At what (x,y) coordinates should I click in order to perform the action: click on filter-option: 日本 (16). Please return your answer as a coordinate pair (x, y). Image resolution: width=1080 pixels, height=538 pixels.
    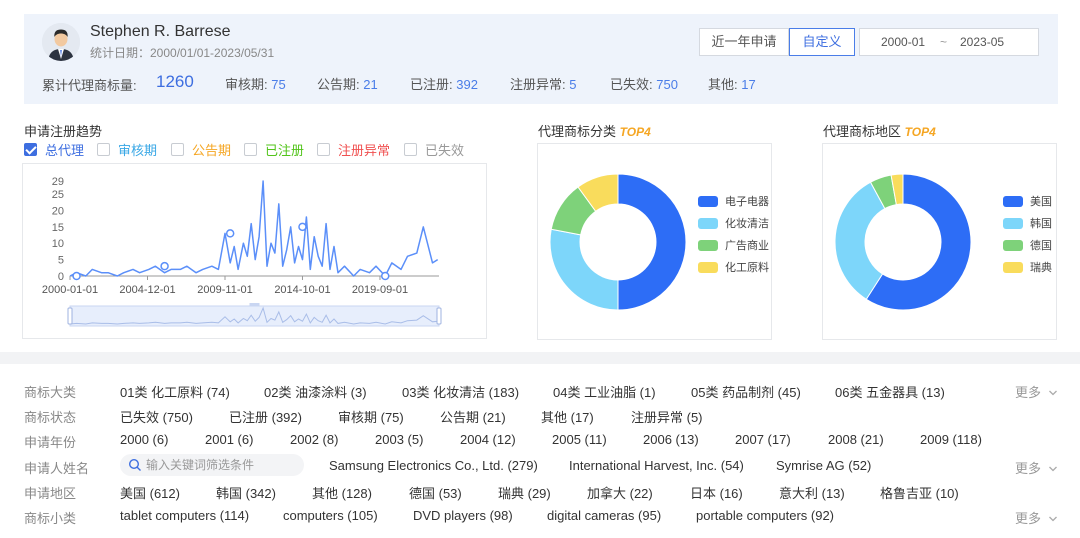
    Looking at the image, I should click on (716, 492).